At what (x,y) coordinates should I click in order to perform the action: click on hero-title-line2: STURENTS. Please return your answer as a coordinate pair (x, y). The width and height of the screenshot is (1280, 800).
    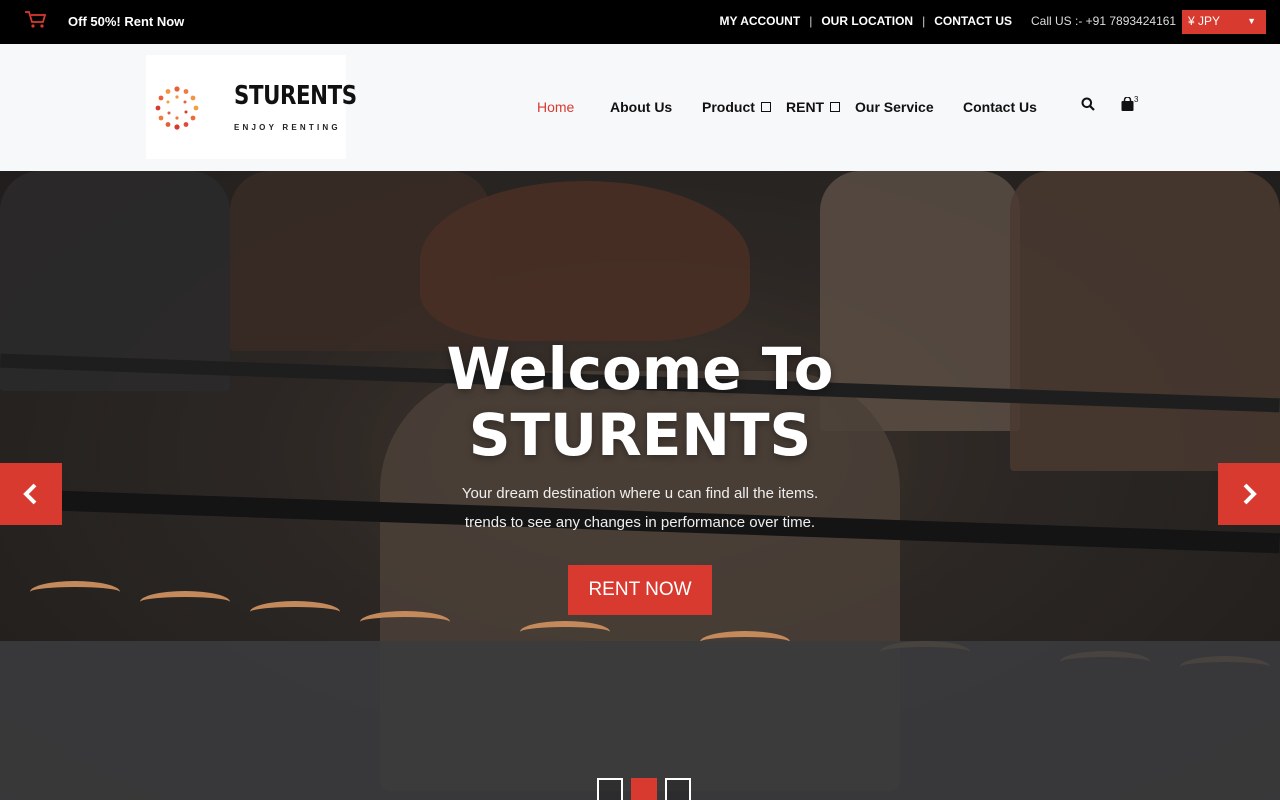
    Looking at the image, I should click on (640, 435).